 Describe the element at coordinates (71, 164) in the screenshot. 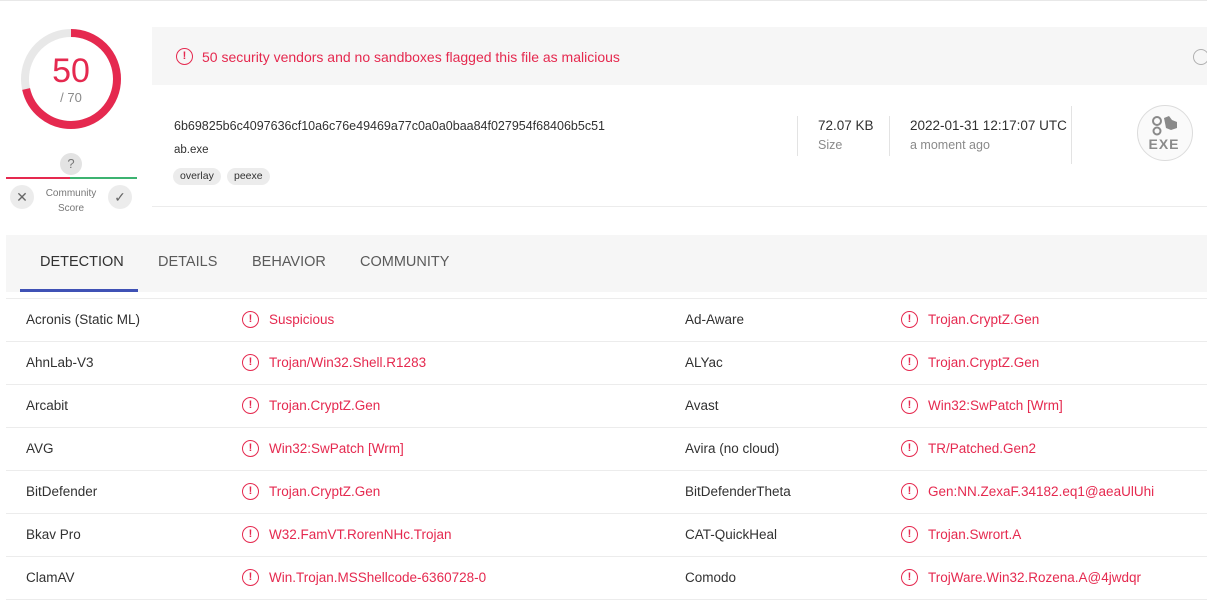

I see `community-score-help-icon: ?` at that location.